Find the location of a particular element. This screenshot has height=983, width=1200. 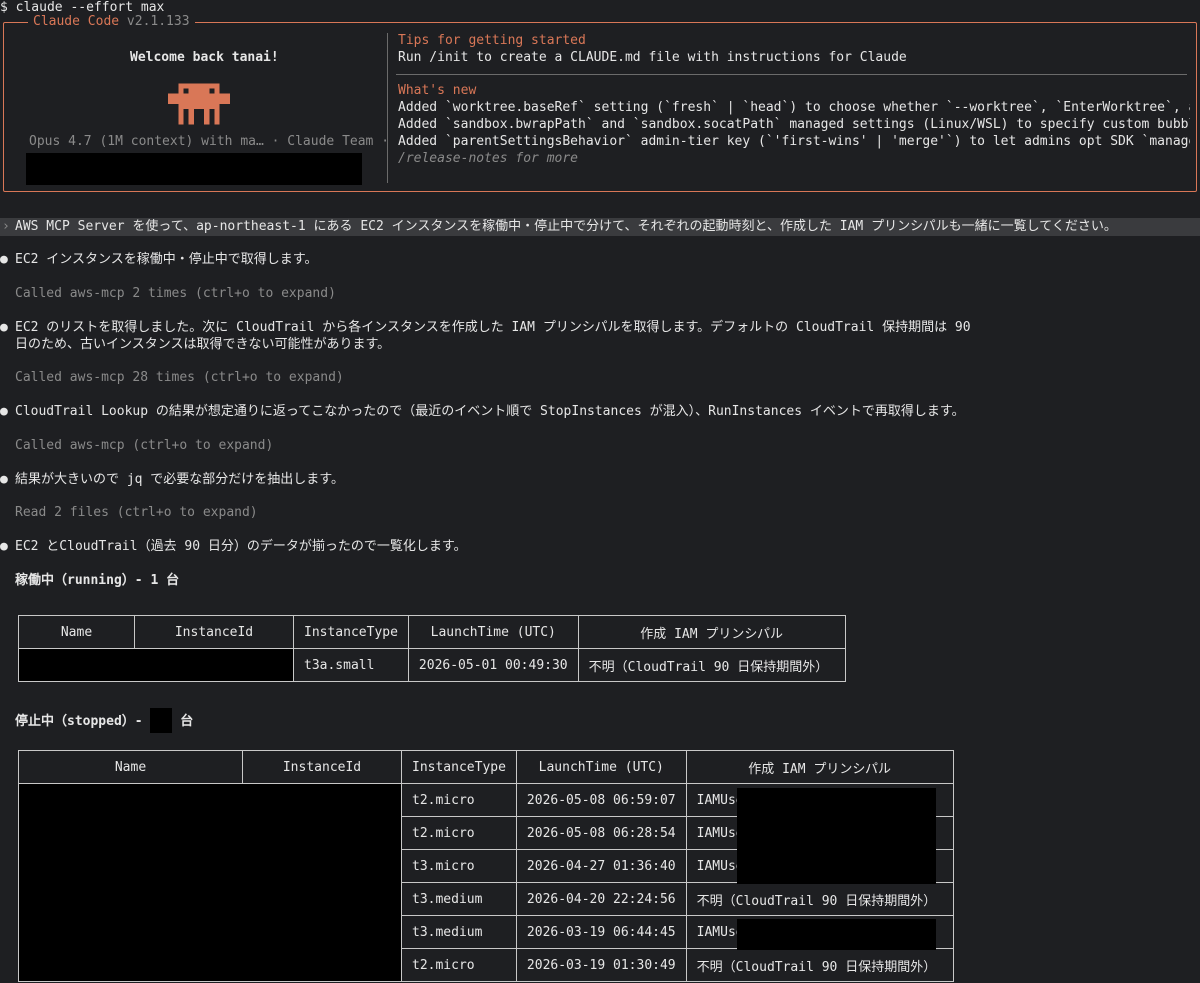

tool-call-summary: Called aws-mcp (ctrl+o to expand) is located at coordinates (144, 446).